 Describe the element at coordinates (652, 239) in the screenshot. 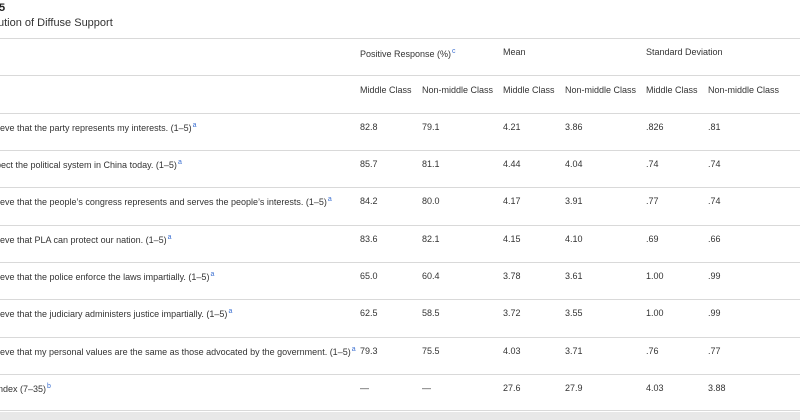

I see `cell-sd-middle: .69` at that location.